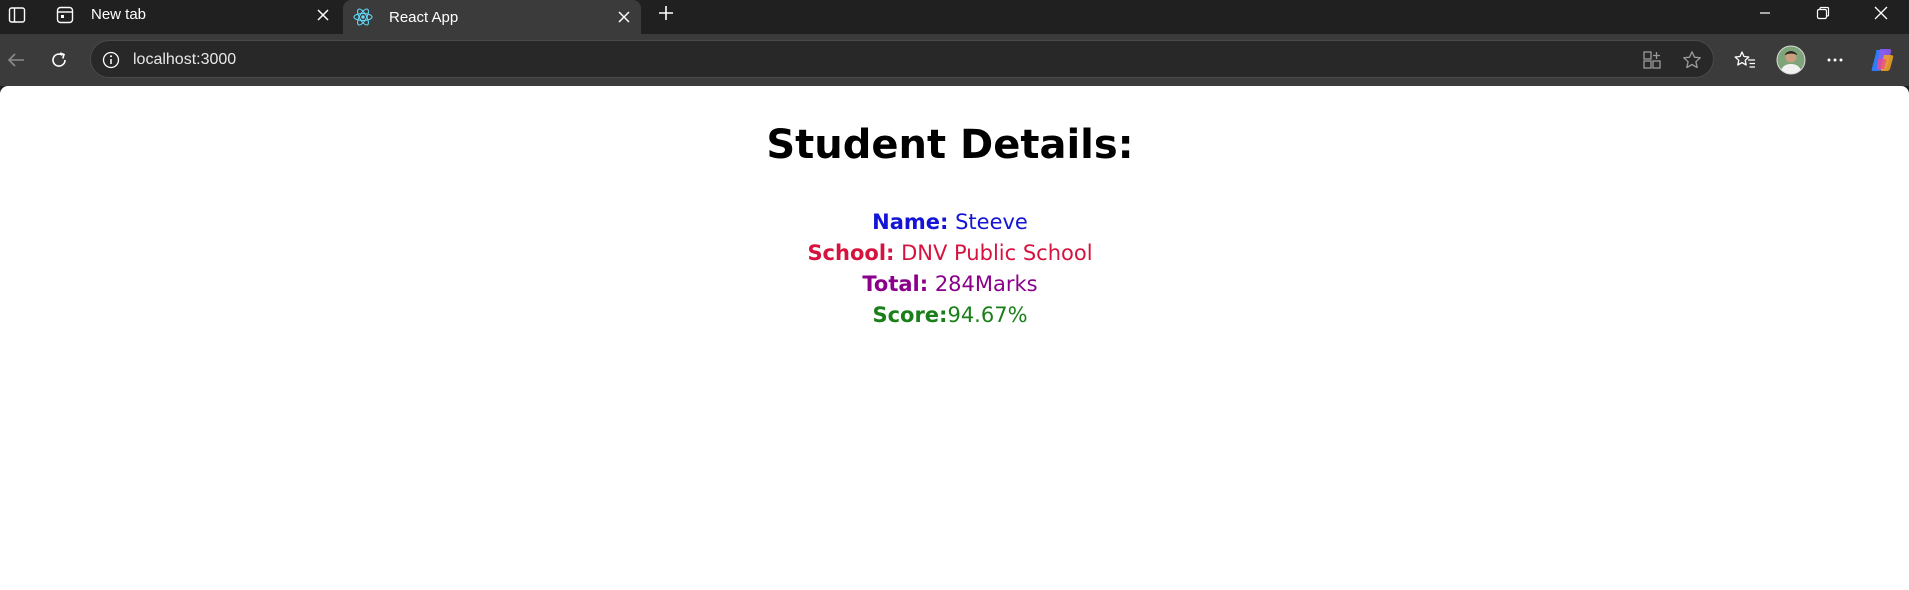 The width and height of the screenshot is (1909, 590). I want to click on arrow-left-icon, so click(16, 60).